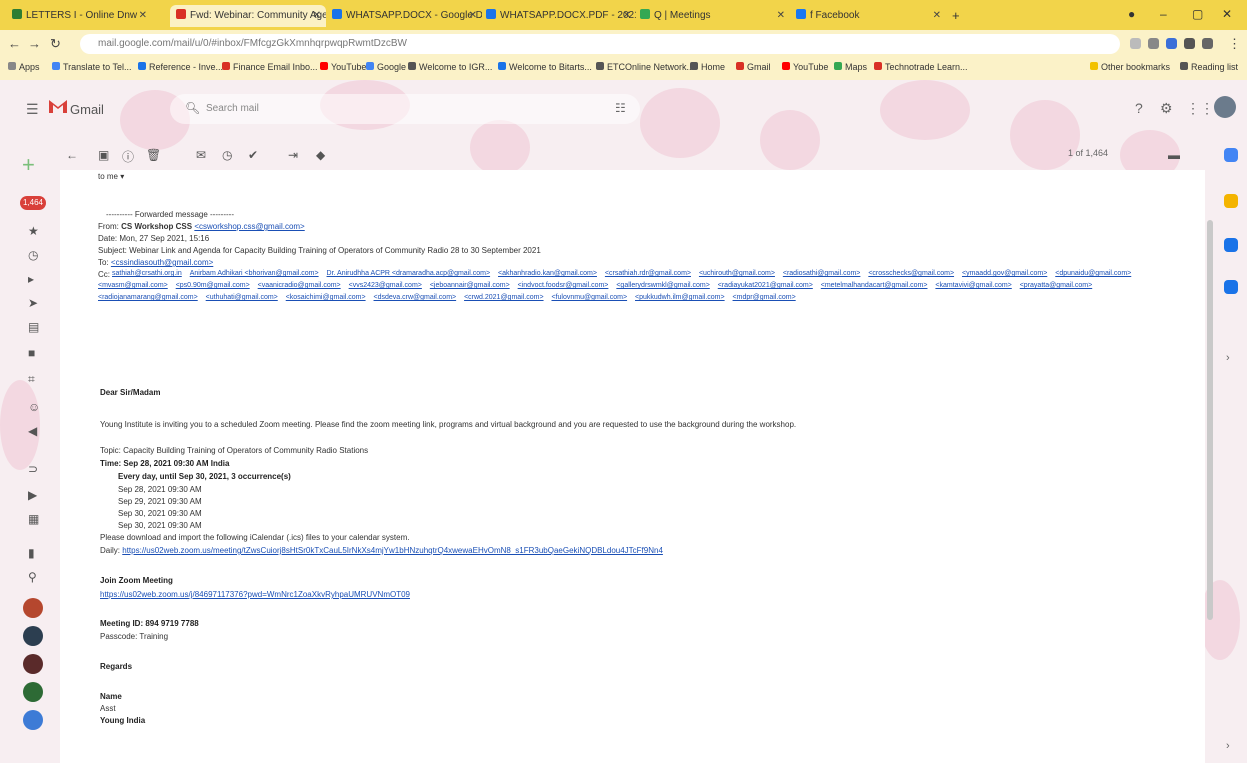 The image size is (1247, 763). What do you see at coordinates (133, 285) in the screenshot?
I see `cc-email-link: <mvasm@gmail.com>` at bounding box center [133, 285].